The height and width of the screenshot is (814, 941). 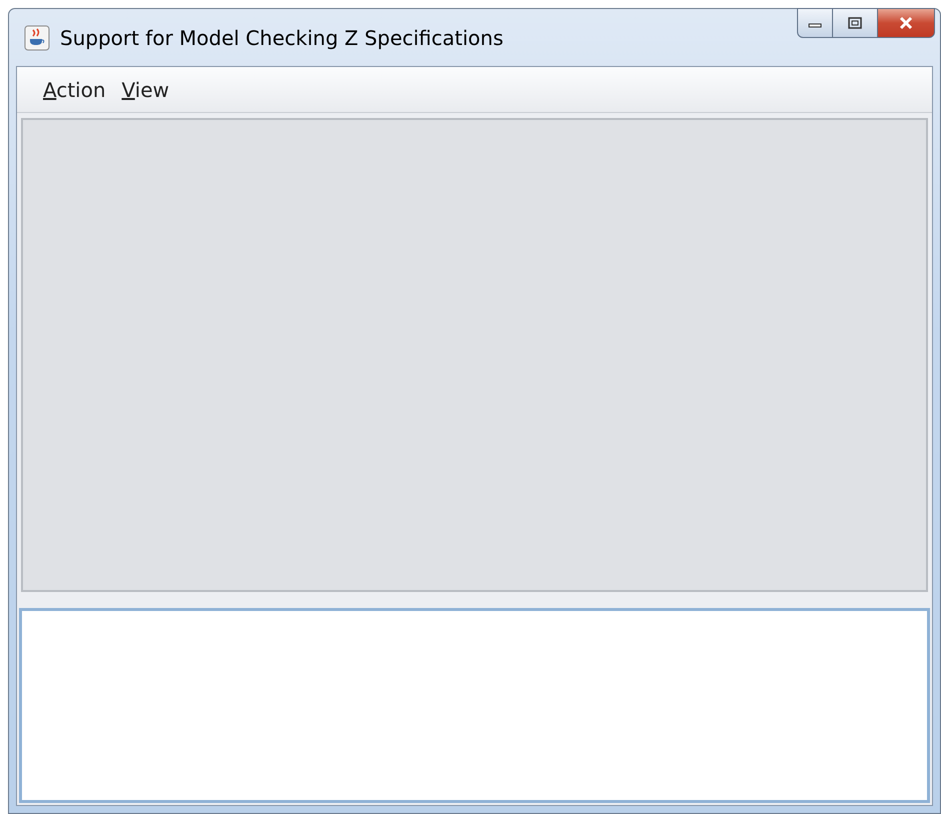 I want to click on close-button, so click(x=906, y=23).